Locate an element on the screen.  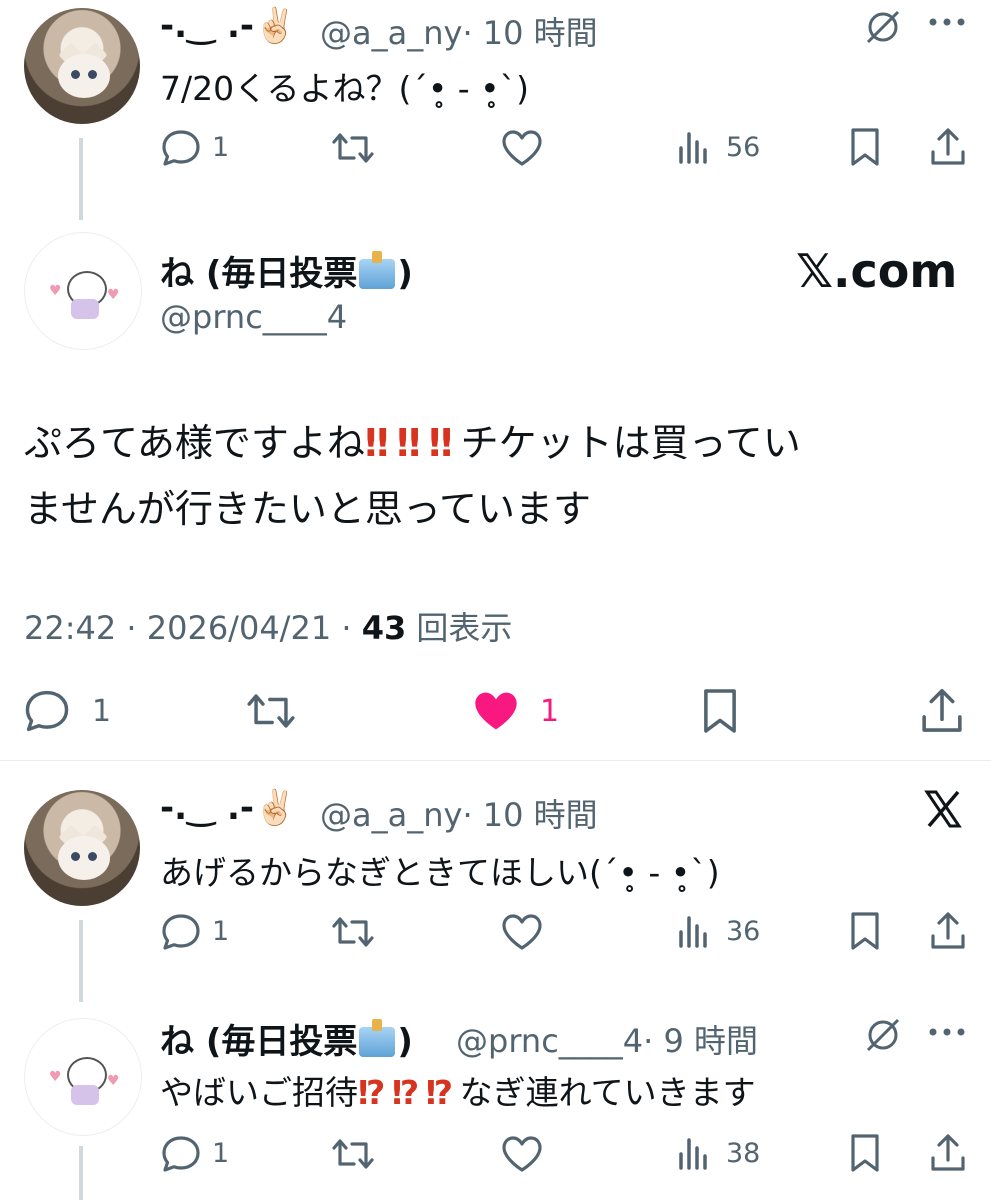
x-logo-icon is located at coordinates (943, 809).